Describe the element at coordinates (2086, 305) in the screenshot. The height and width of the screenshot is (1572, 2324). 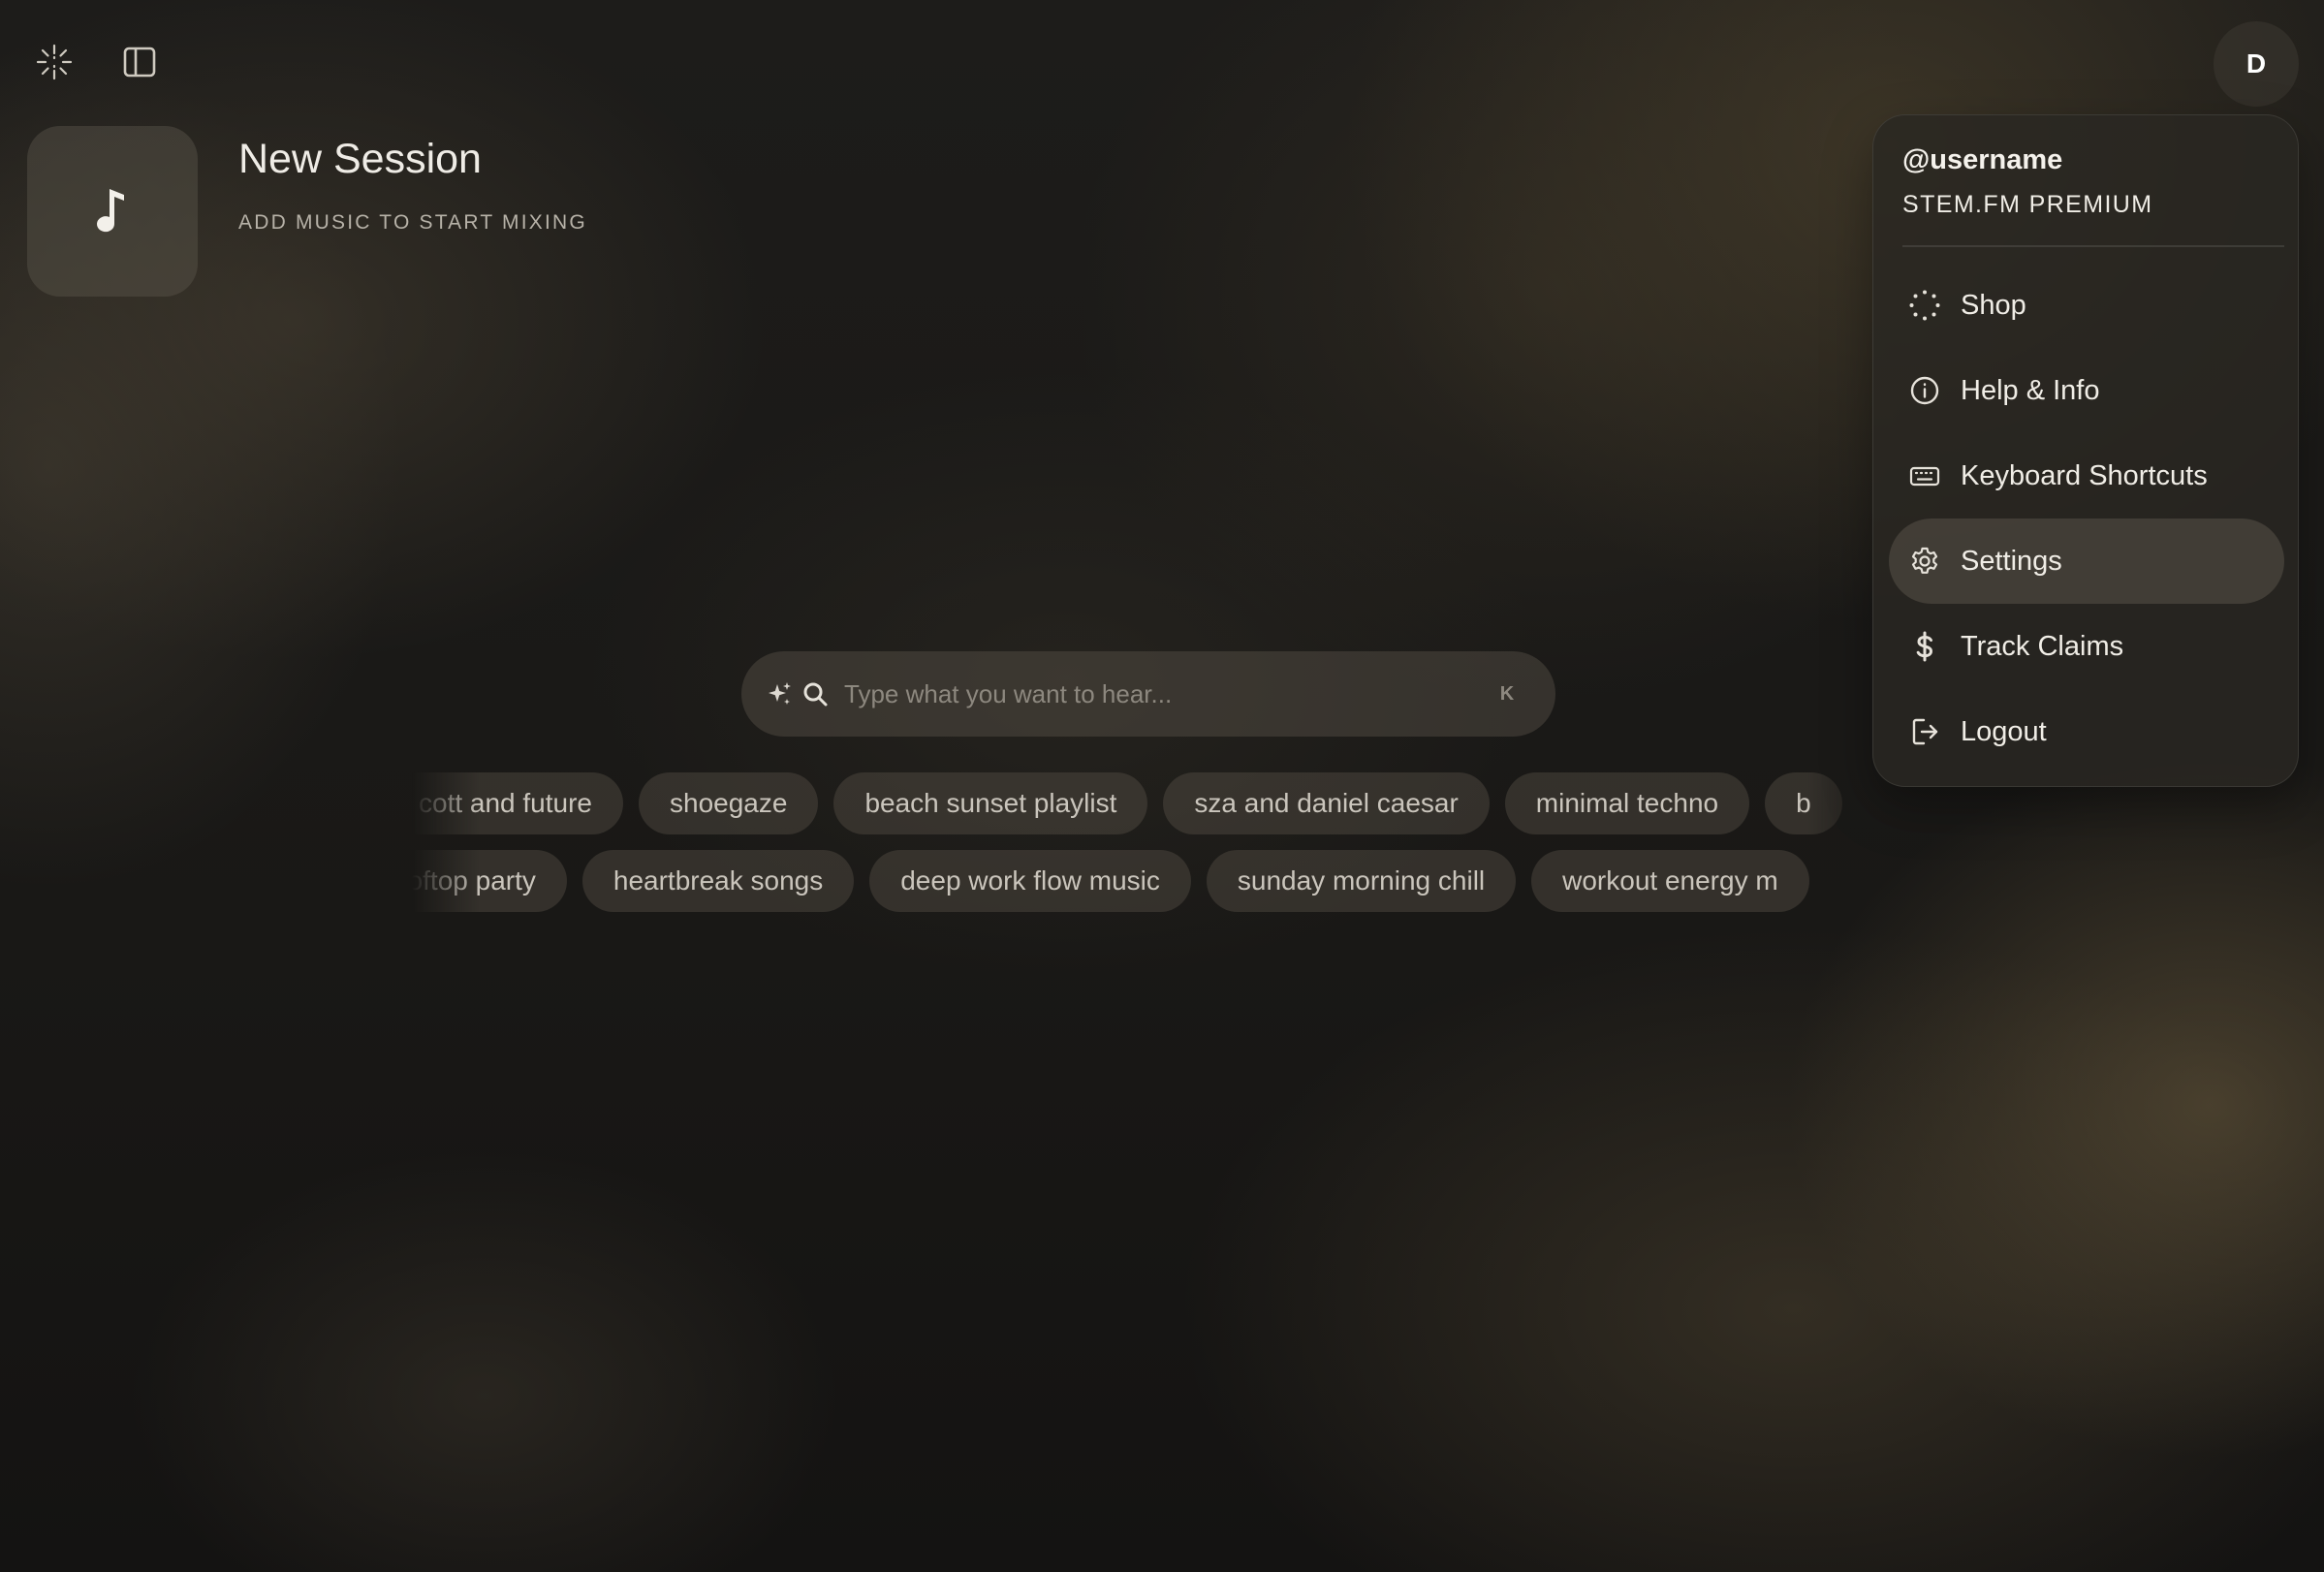
I see `menu-item-shop: Shop` at that location.